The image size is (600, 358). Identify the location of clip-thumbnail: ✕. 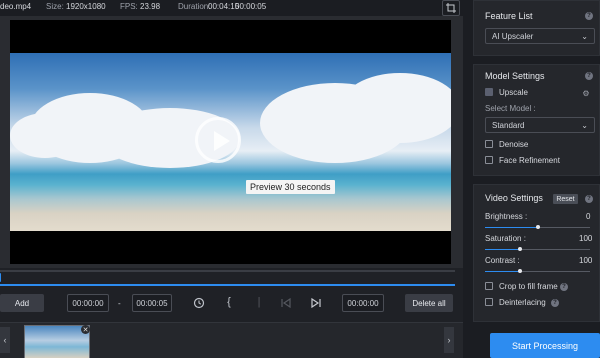
(57, 341).